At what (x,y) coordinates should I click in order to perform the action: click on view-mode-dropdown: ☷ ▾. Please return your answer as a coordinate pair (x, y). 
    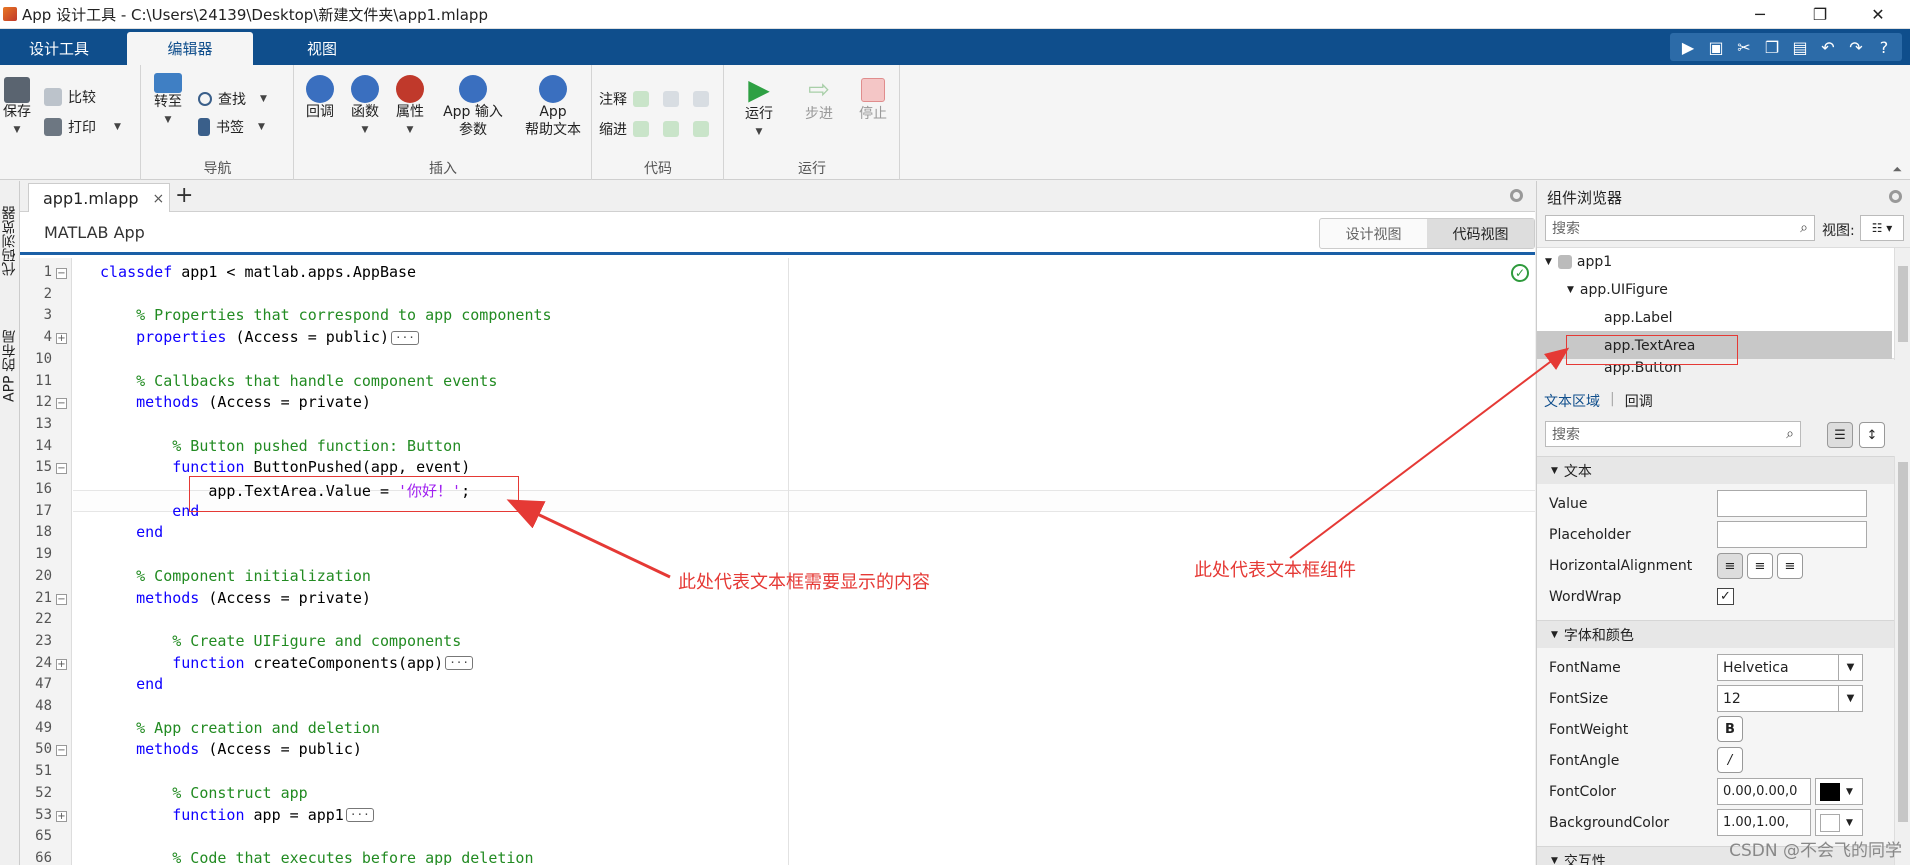
    Looking at the image, I should click on (1882, 228).